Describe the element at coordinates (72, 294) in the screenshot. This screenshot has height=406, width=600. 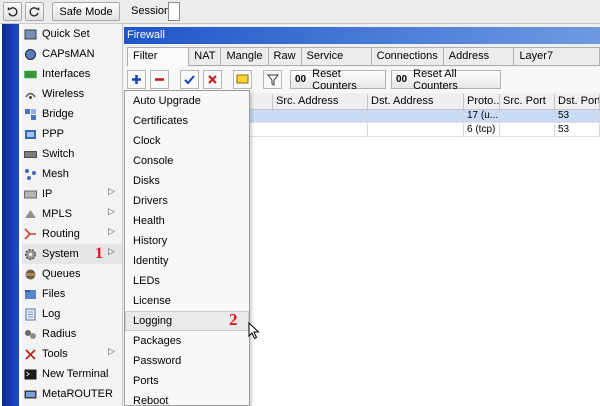
I see `sidebar-item-files: Files` at that location.